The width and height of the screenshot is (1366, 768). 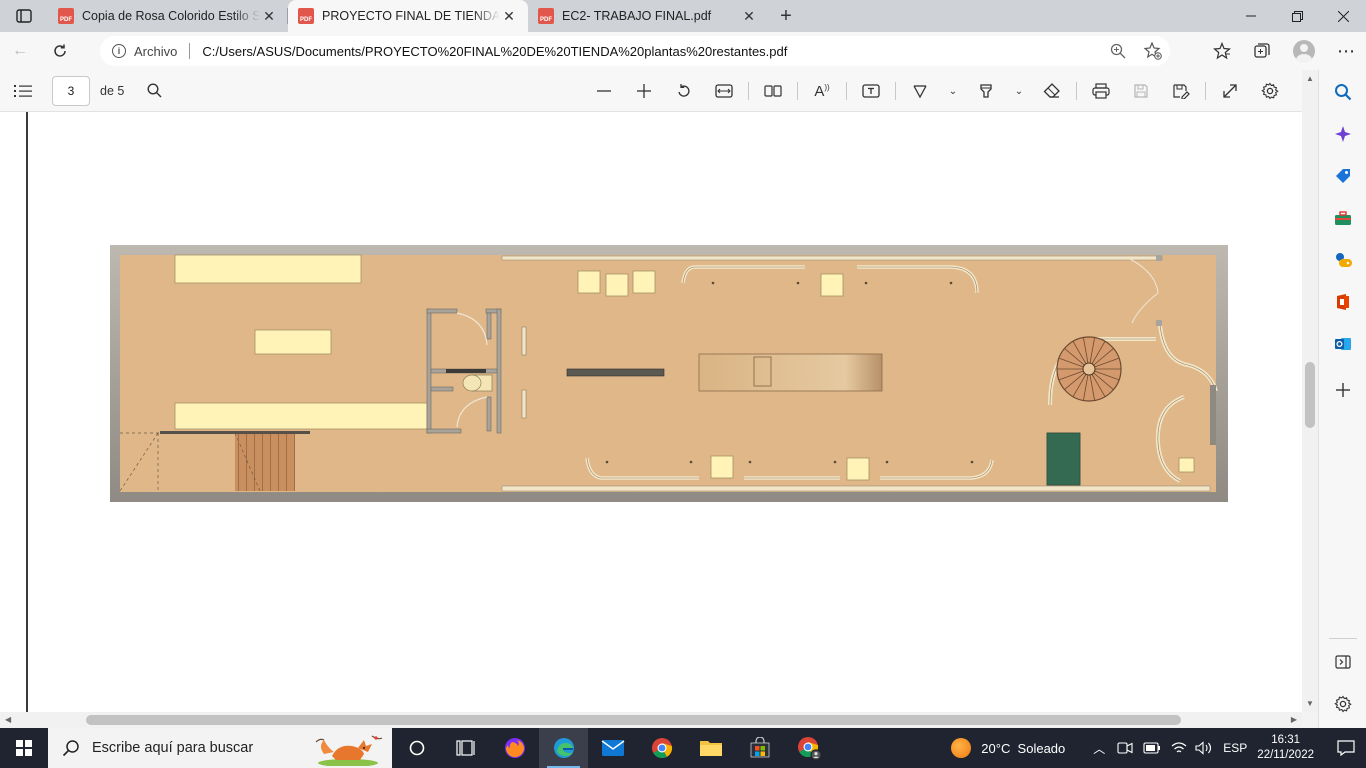 I want to click on taskbar-file-explorer, so click(x=710, y=748).